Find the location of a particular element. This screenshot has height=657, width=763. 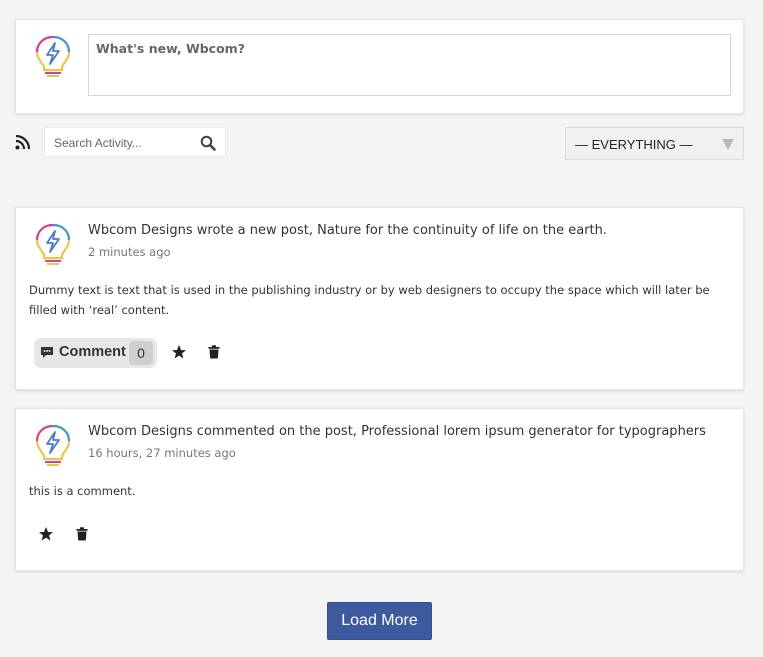

comment-button: Comment 0 is located at coordinates (95, 353).